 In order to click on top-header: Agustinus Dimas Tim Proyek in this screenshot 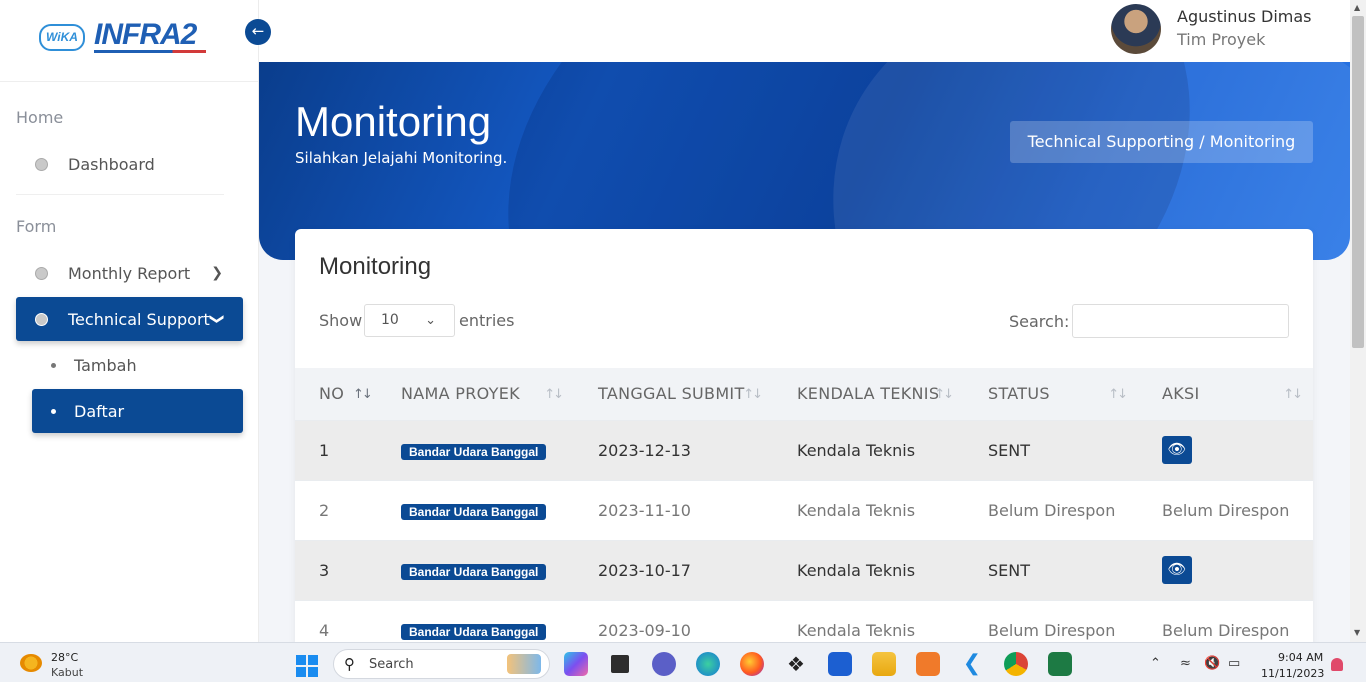, I will do `click(804, 31)`.